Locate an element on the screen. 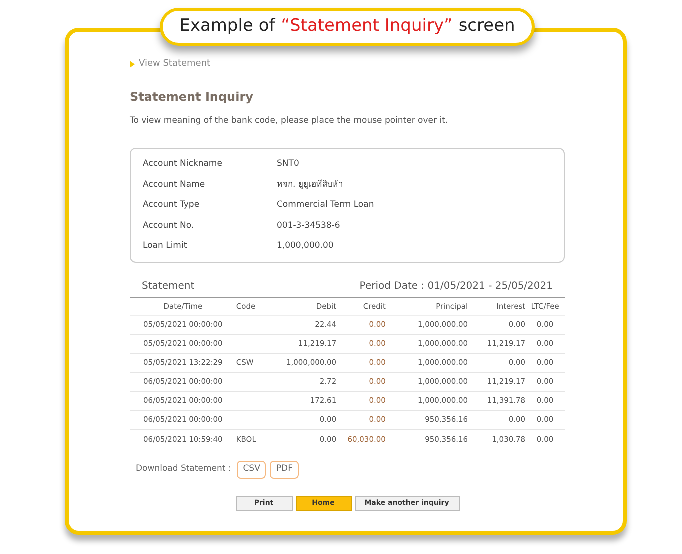 The height and width of the screenshot is (554, 682). banner-text: screen is located at coordinates (487, 26).